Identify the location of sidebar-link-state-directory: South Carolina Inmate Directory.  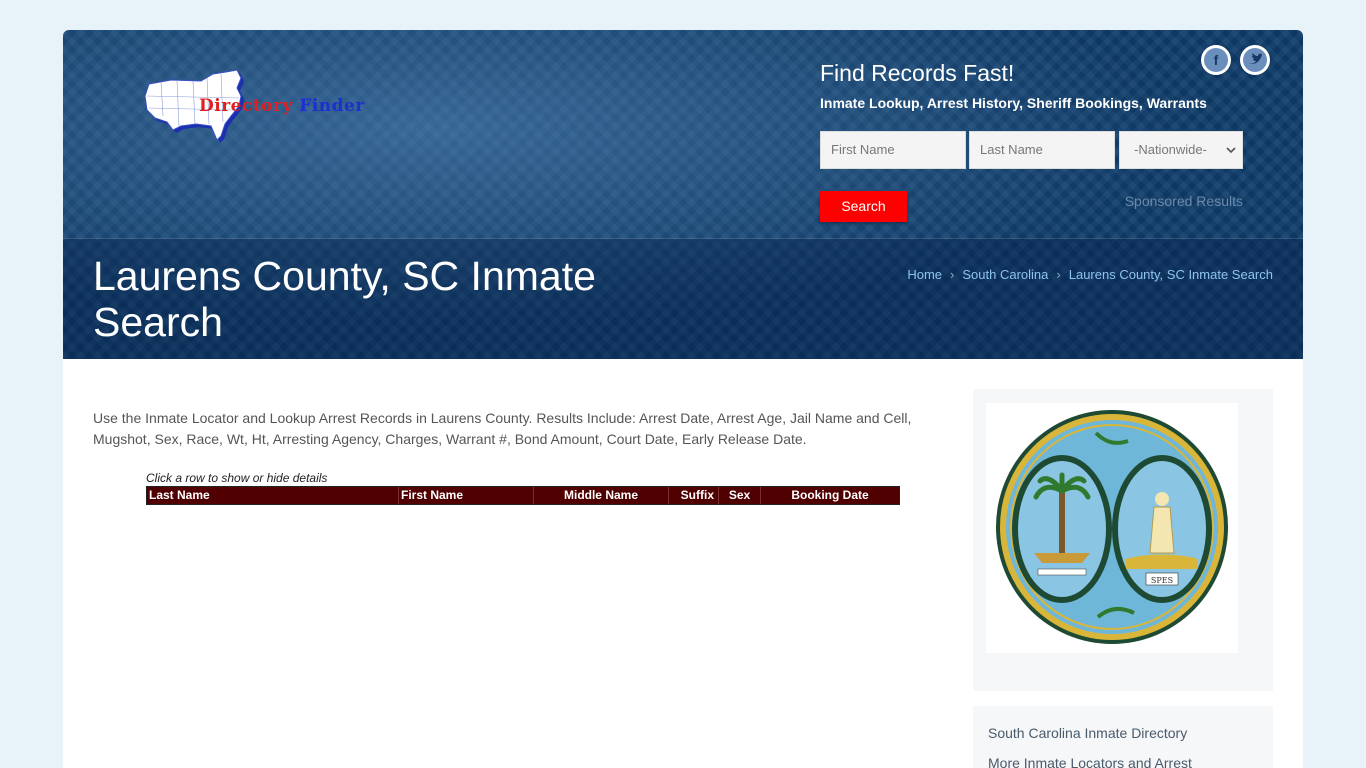
(1123, 733).